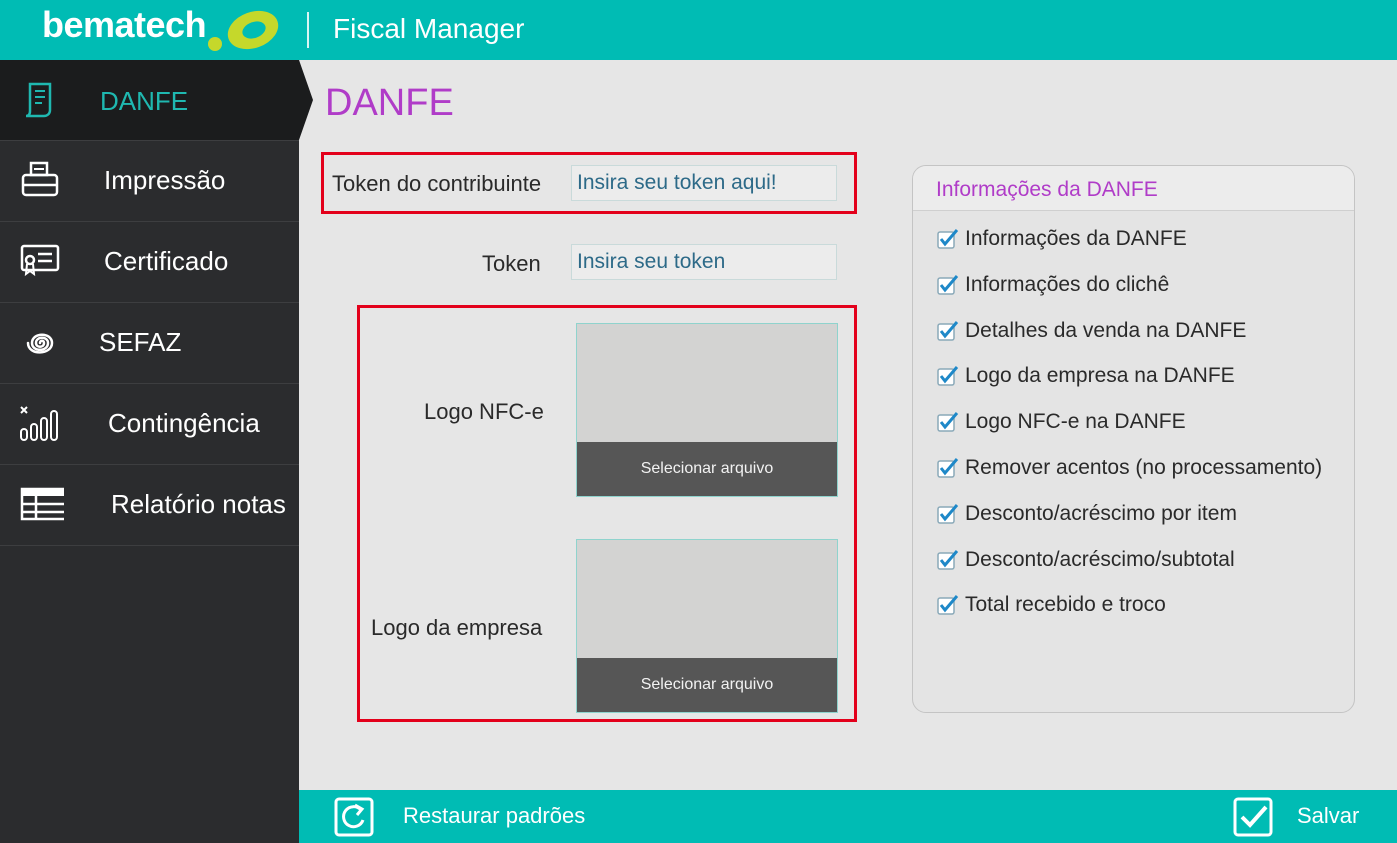 This screenshot has width=1397, height=843. What do you see at coordinates (1100, 376) in the screenshot?
I see `option-label: Logo da empresa na DANFE` at bounding box center [1100, 376].